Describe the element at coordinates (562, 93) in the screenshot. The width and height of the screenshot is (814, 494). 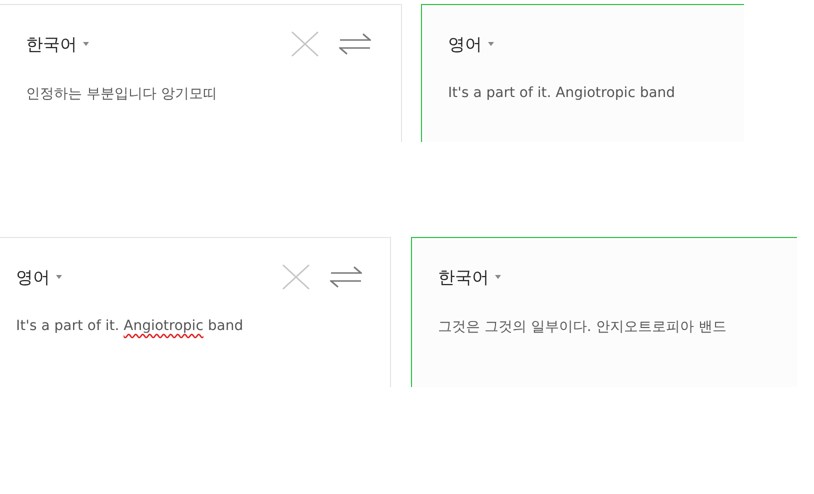
I see `translated-text: It's a part of it. Angiotropic band` at that location.